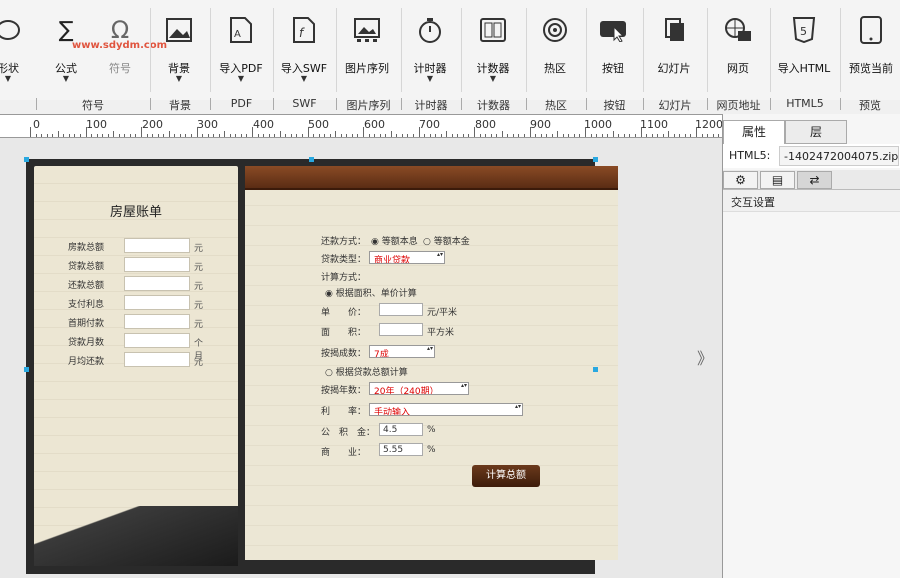  What do you see at coordinates (401, 329) in the screenshot?
I see `area-input` at bounding box center [401, 329].